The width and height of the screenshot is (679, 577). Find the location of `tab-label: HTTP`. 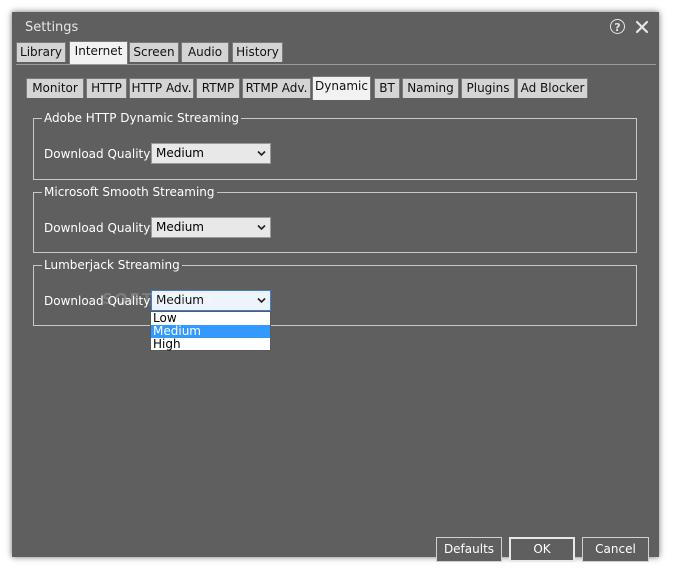

tab-label: HTTP is located at coordinates (106, 88).